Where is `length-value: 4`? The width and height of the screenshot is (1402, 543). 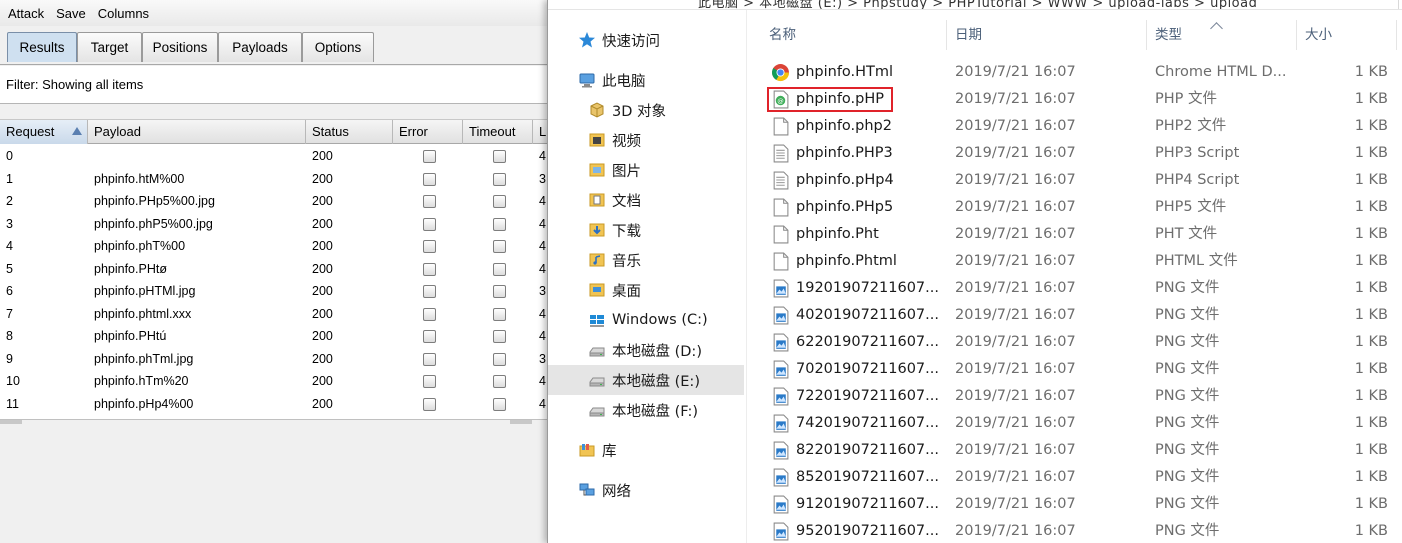 length-value: 4 is located at coordinates (542, 313).